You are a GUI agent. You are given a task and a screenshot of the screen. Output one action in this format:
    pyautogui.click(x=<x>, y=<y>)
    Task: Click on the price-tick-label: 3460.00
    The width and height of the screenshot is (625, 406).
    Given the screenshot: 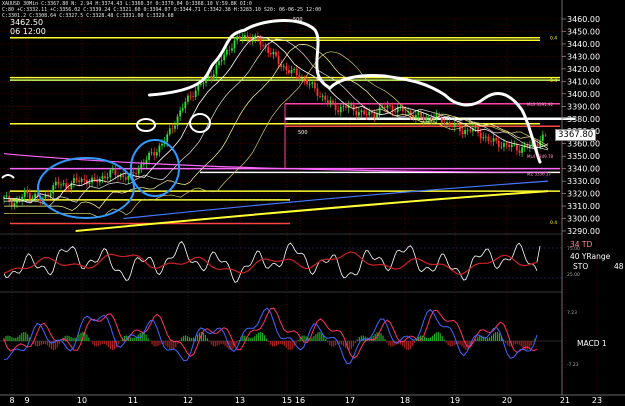 What is the action you would take?
    pyautogui.click(x=583, y=19)
    